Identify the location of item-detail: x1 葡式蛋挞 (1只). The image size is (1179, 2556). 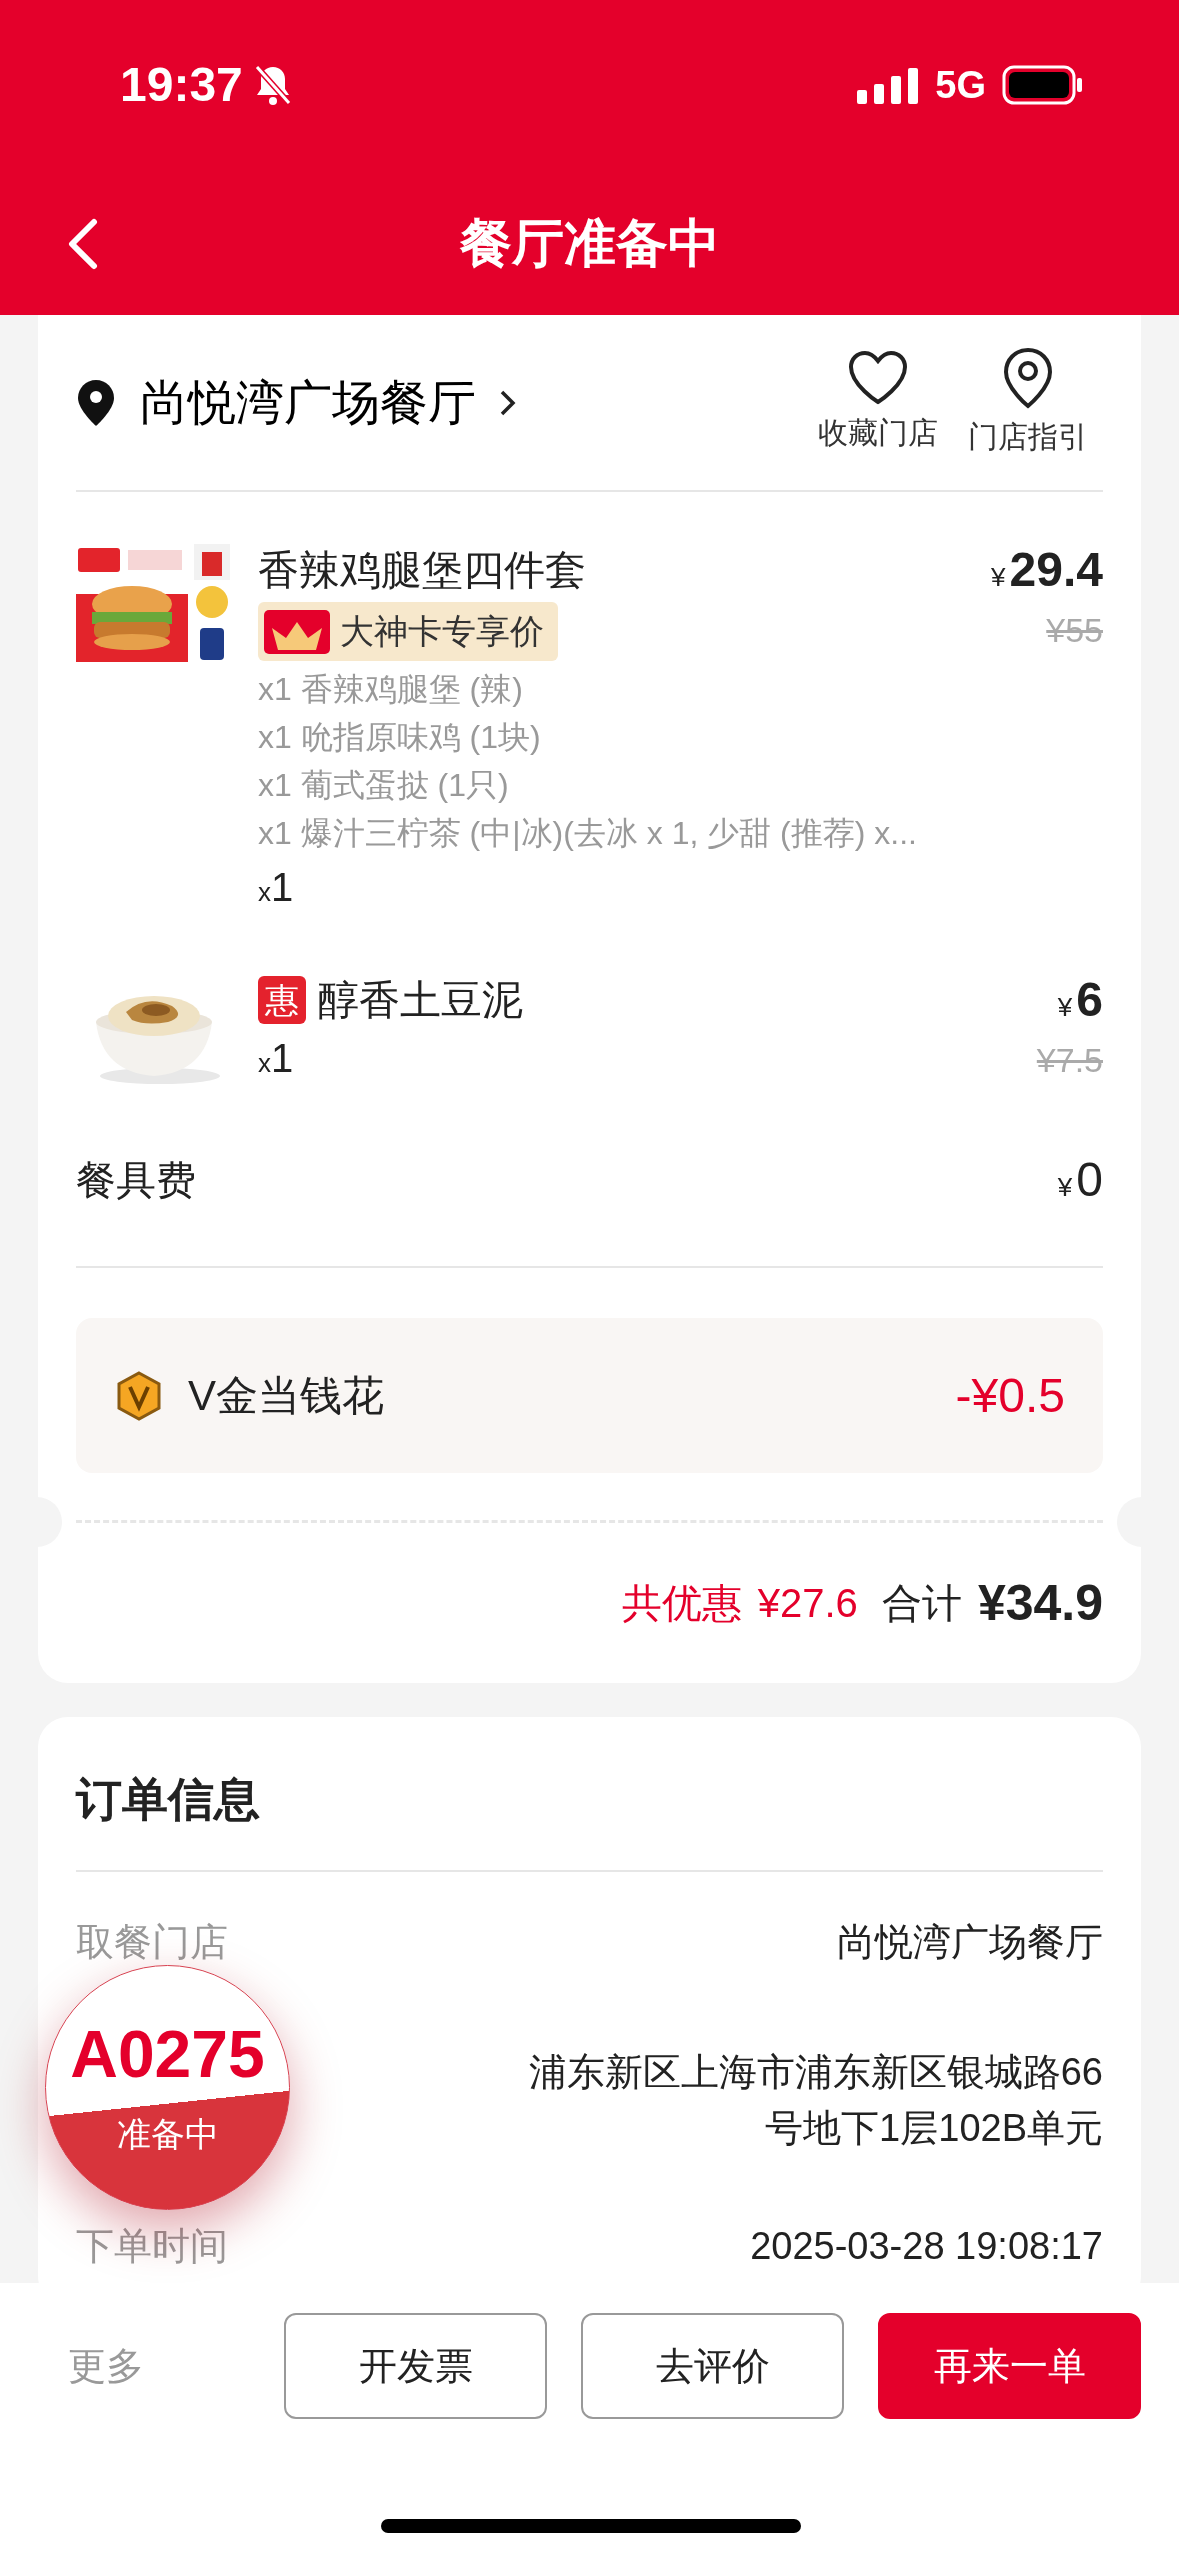
(384, 785).